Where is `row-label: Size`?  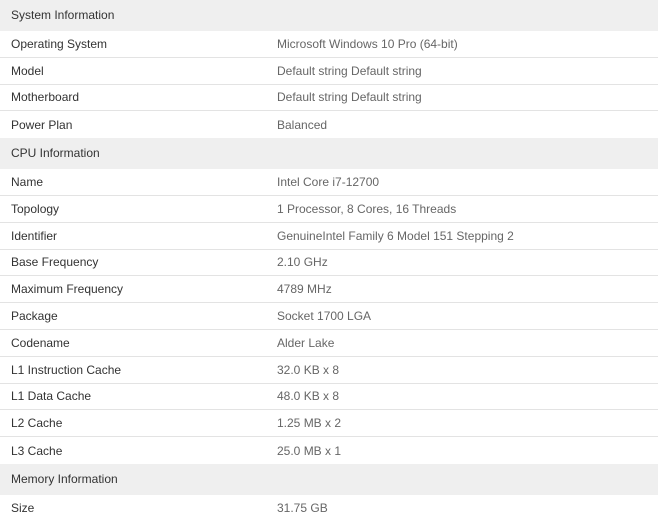 row-label: Size is located at coordinates (23, 508).